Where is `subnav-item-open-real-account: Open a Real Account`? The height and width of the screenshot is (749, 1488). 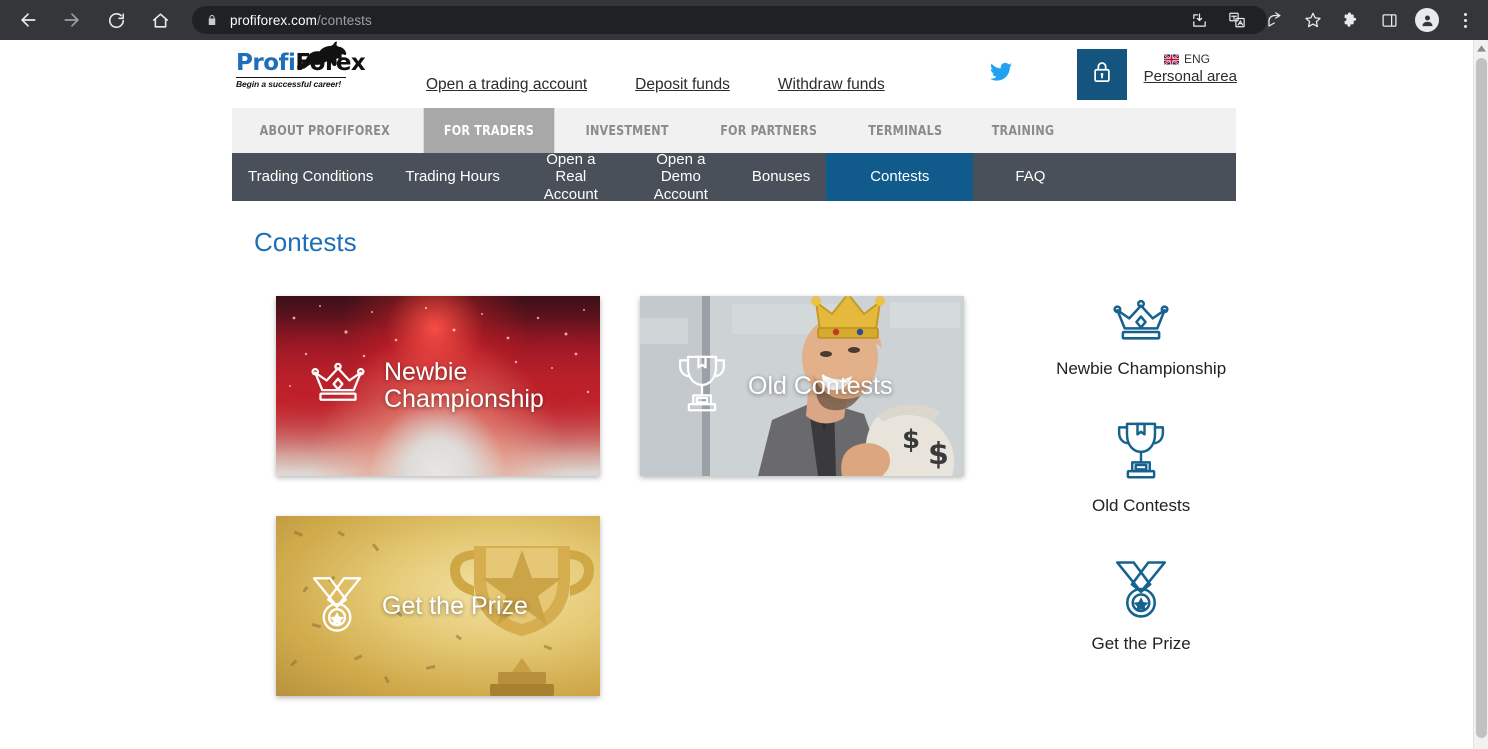
subnav-item-open-real-account: Open a Real Account is located at coordinates (571, 177).